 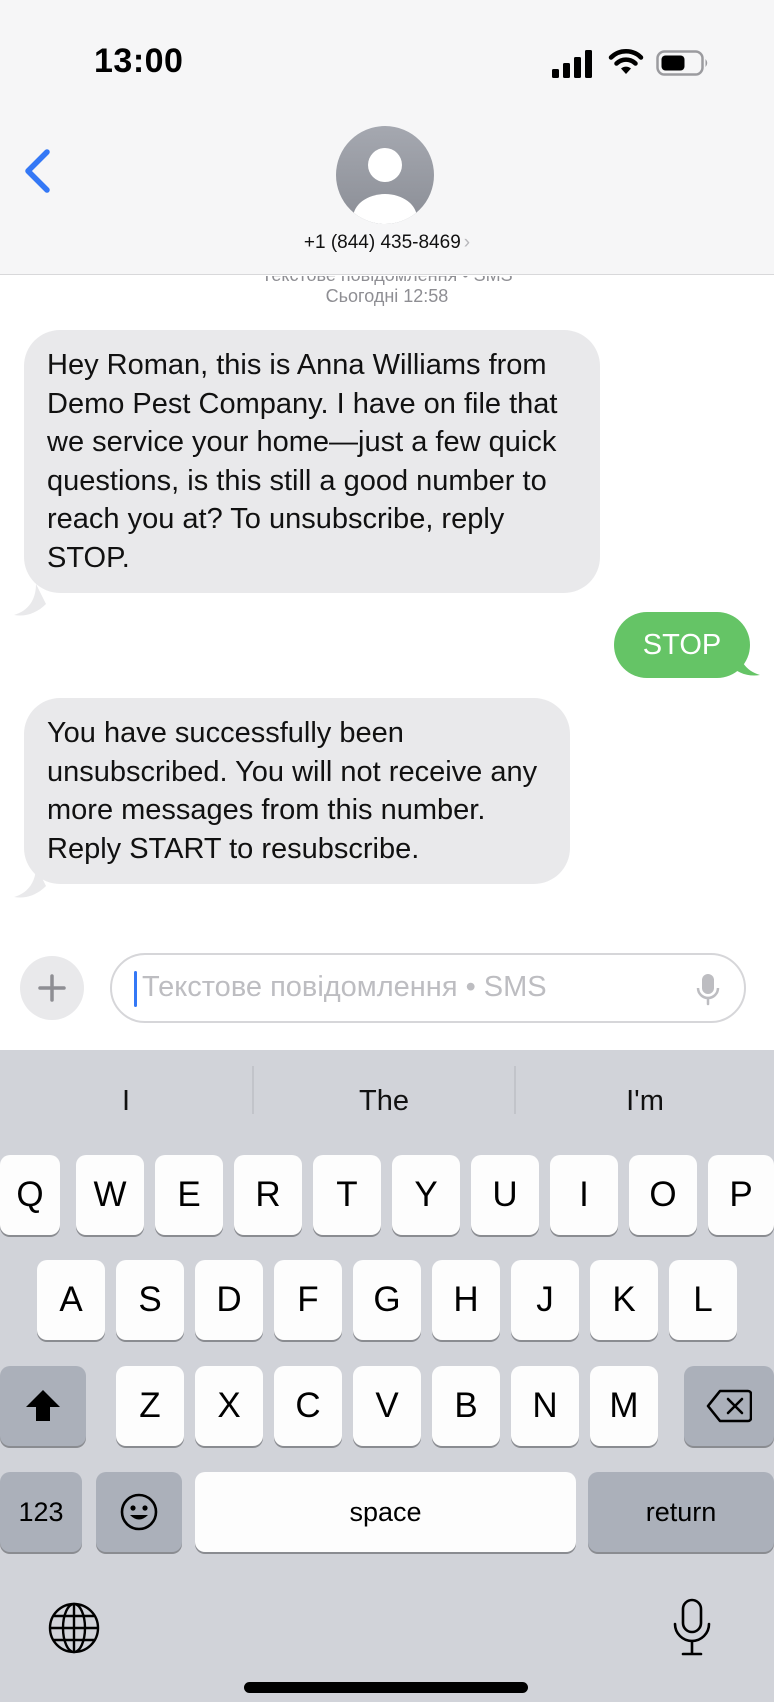 I want to click on space-key: space, so click(x=385, y=1512).